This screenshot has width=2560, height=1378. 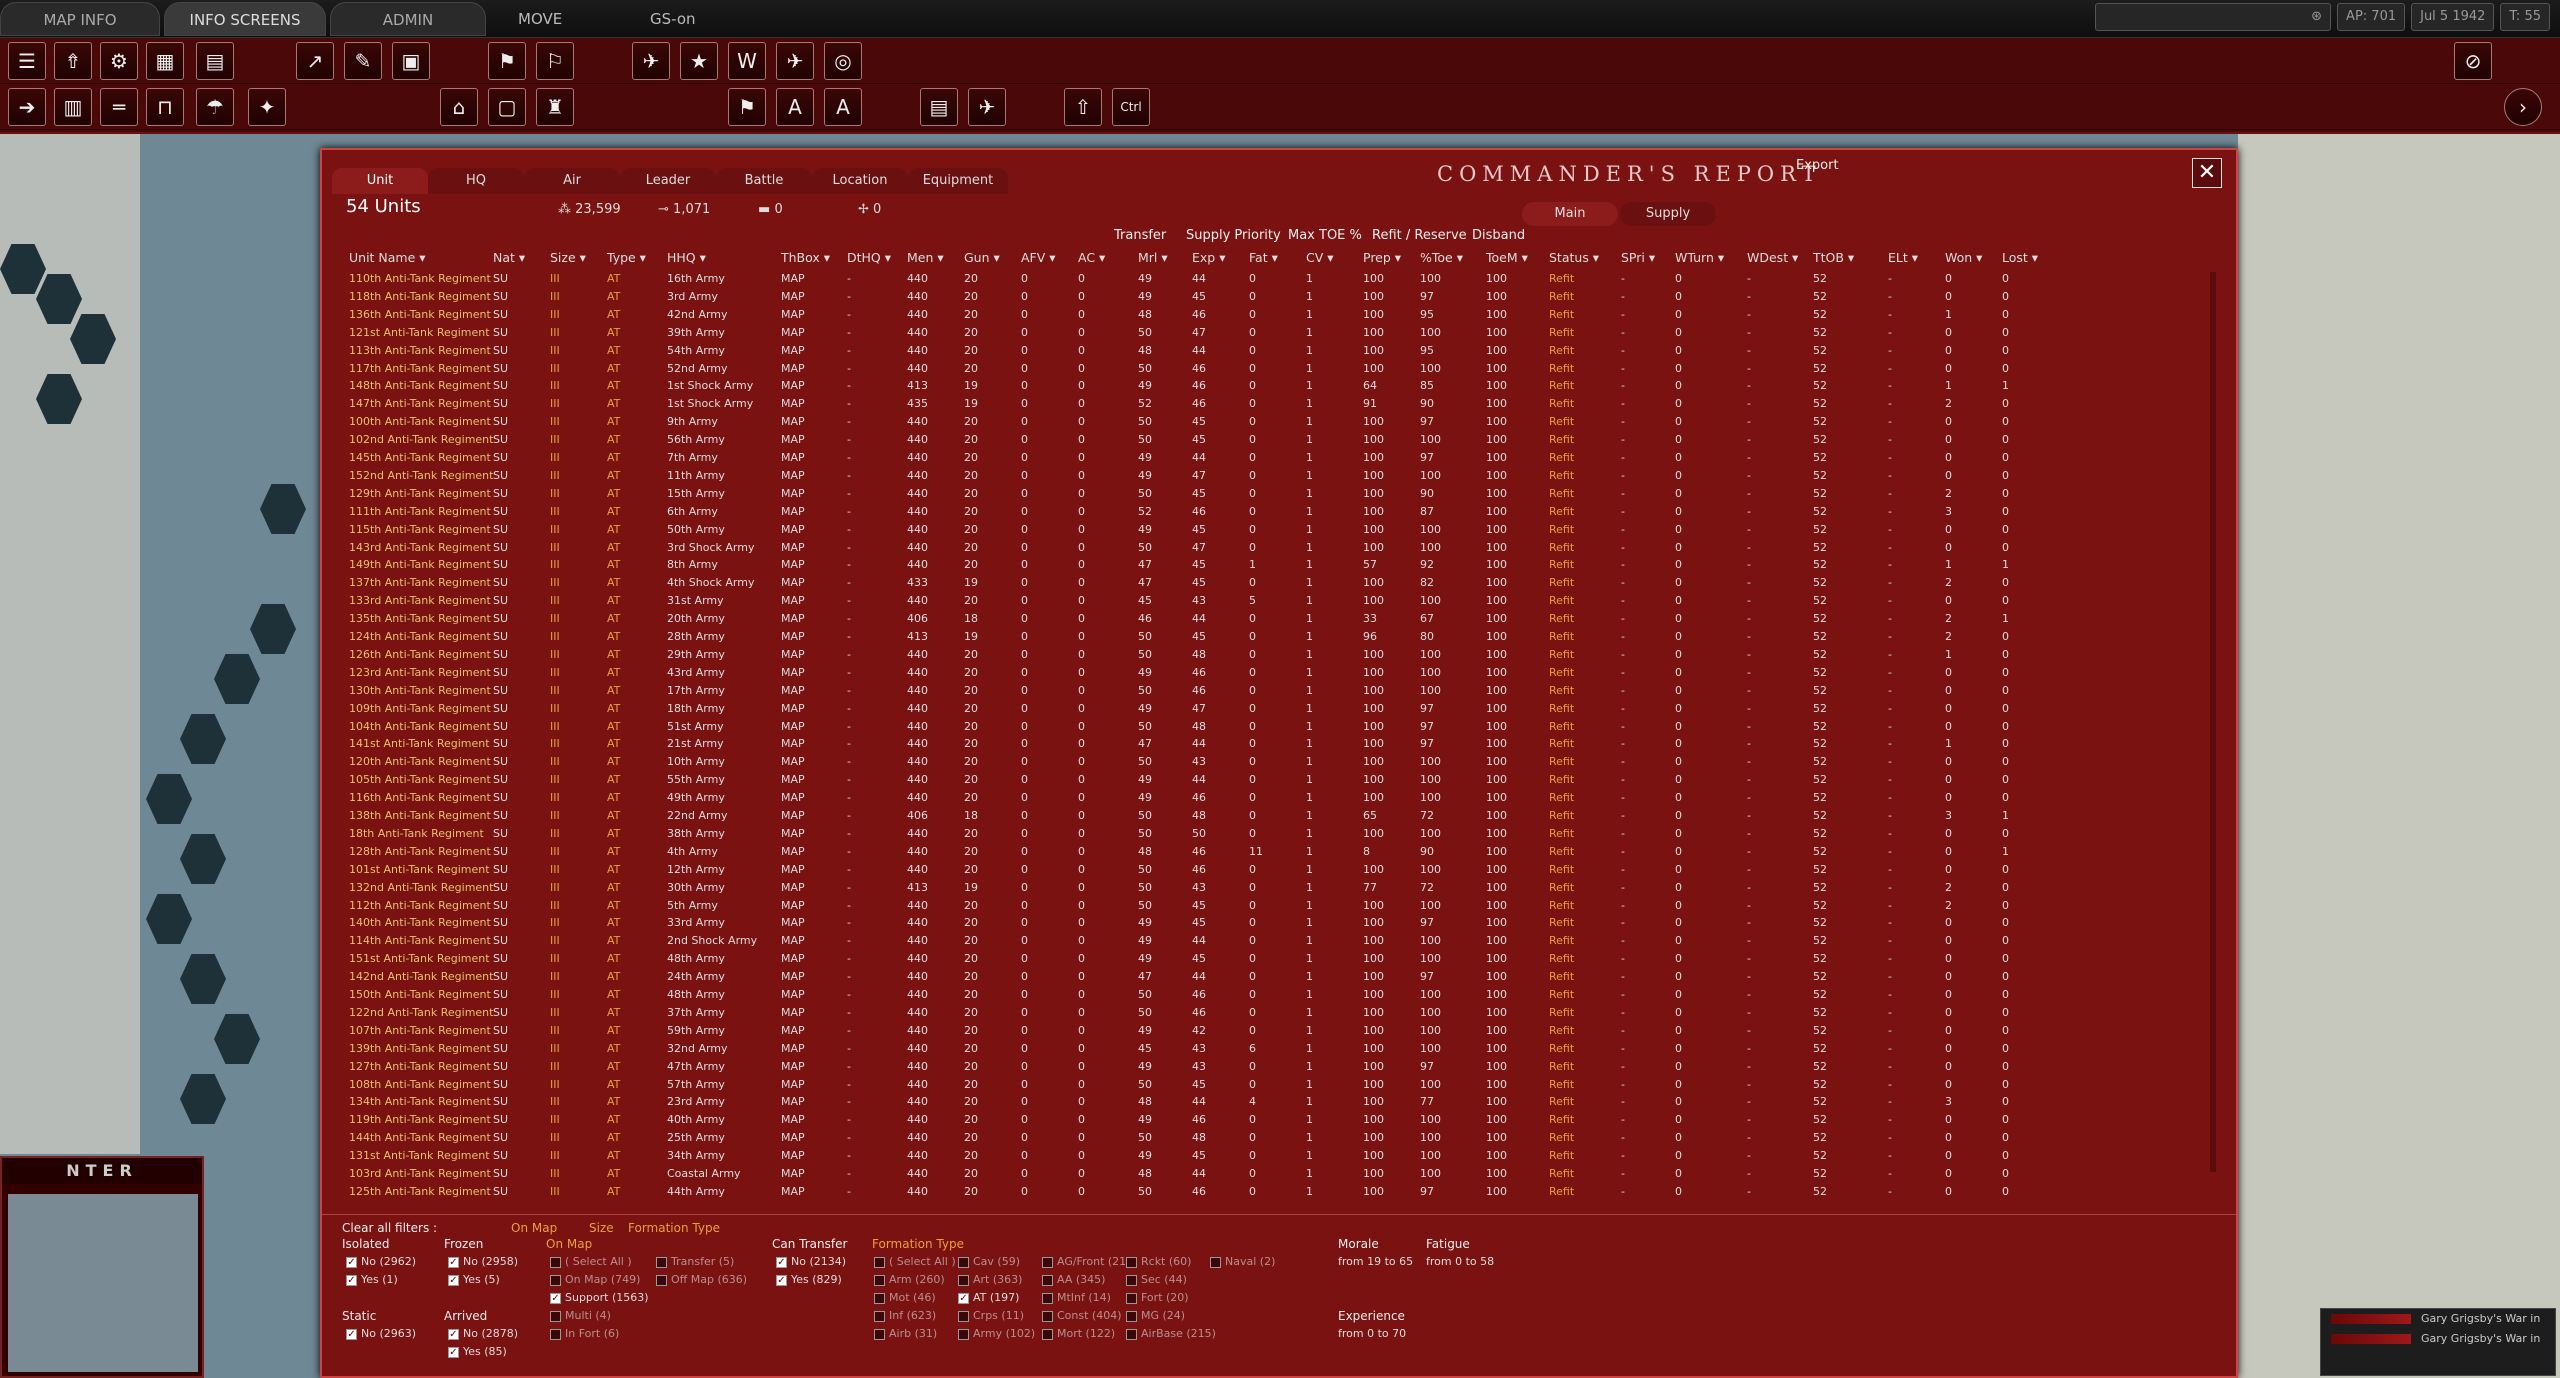 I want to click on clear-filters-button: Clear all filters :, so click(x=389, y=1228).